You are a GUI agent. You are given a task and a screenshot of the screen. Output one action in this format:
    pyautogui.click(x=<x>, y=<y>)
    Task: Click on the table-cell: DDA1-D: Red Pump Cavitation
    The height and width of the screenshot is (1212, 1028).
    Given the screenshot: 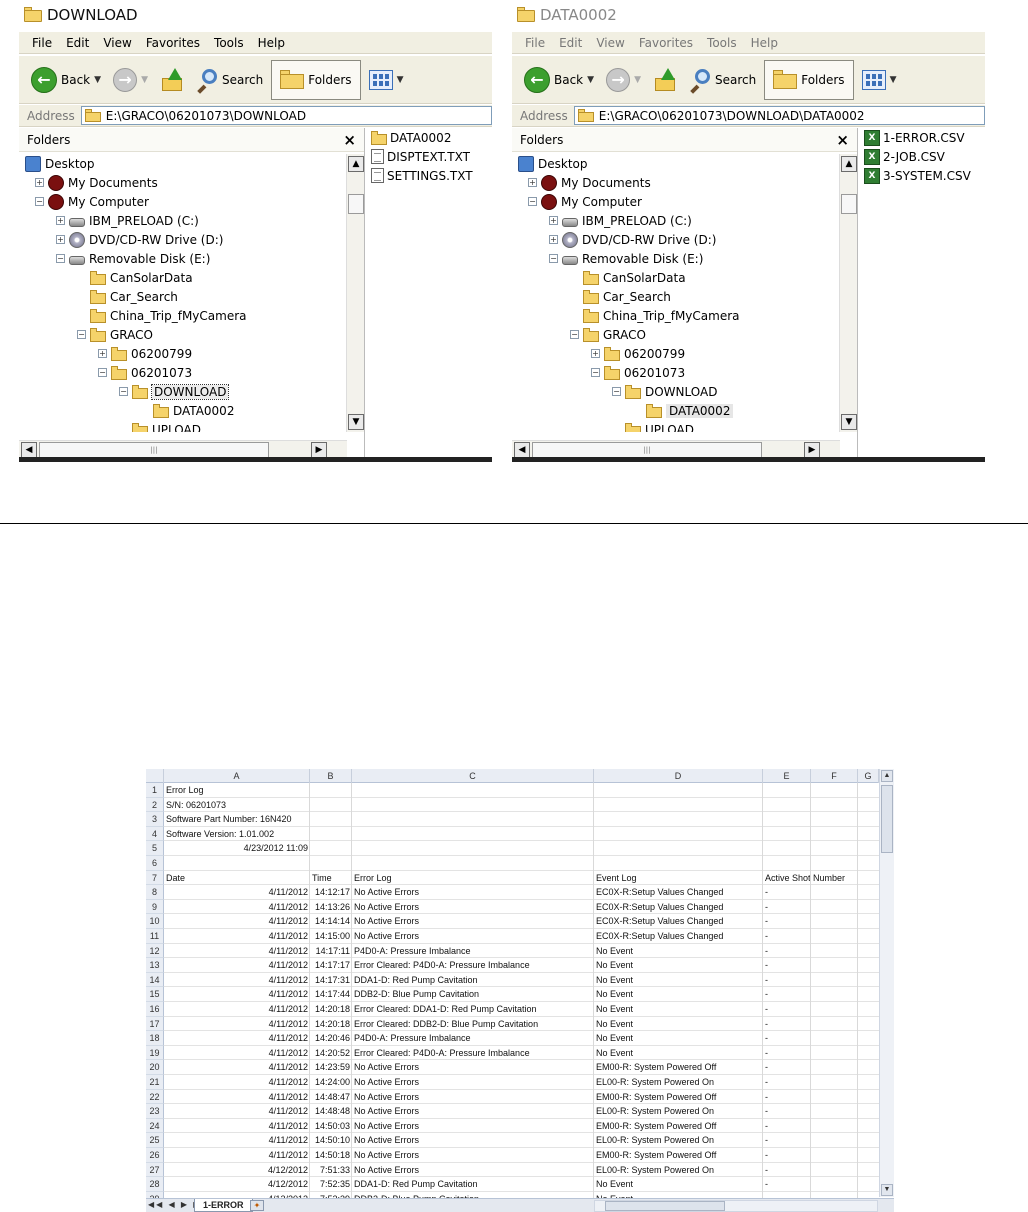 What is the action you would take?
    pyautogui.click(x=416, y=1184)
    